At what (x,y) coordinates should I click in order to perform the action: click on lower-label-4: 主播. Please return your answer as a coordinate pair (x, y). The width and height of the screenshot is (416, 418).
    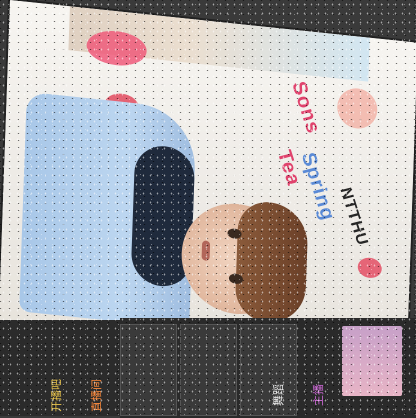
    Looking at the image, I should click on (319, 395).